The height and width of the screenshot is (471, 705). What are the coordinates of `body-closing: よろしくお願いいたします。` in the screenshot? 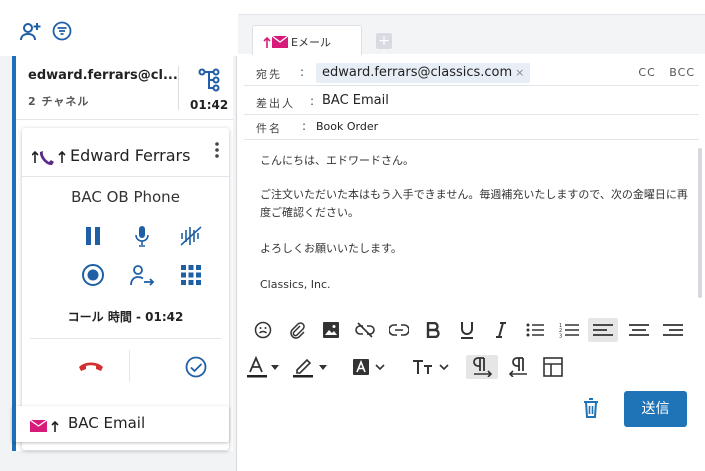 It's located at (331, 248).